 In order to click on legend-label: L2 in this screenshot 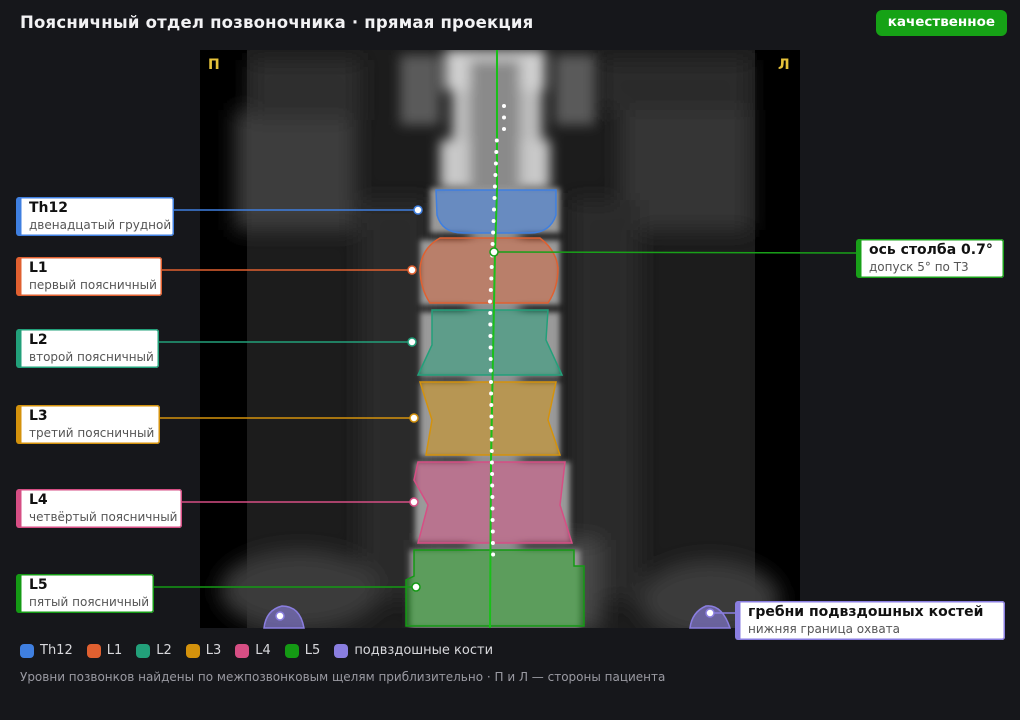, I will do `click(164, 650)`.